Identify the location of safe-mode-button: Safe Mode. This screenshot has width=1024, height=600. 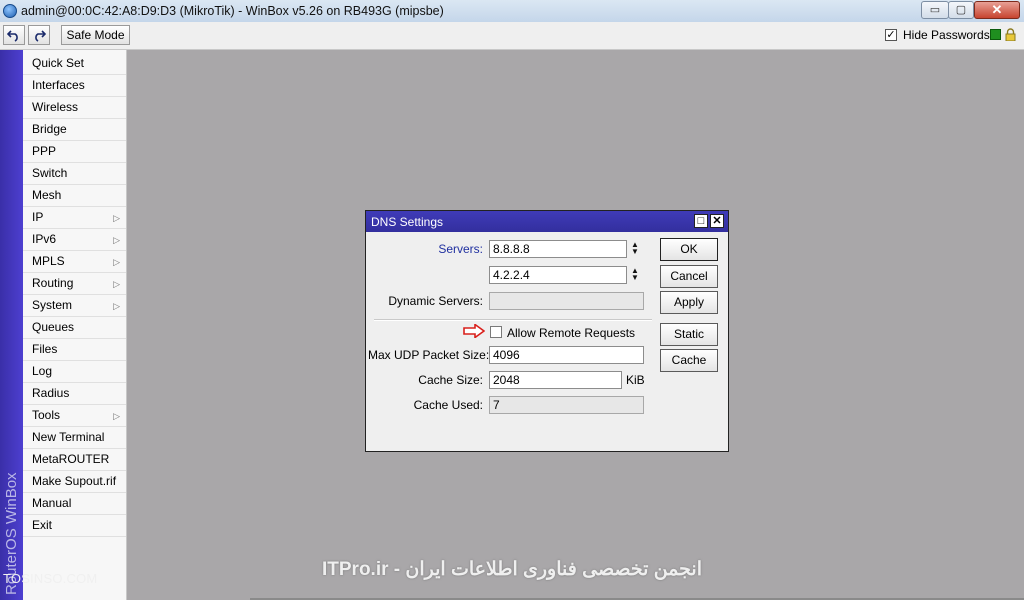
(95, 35).